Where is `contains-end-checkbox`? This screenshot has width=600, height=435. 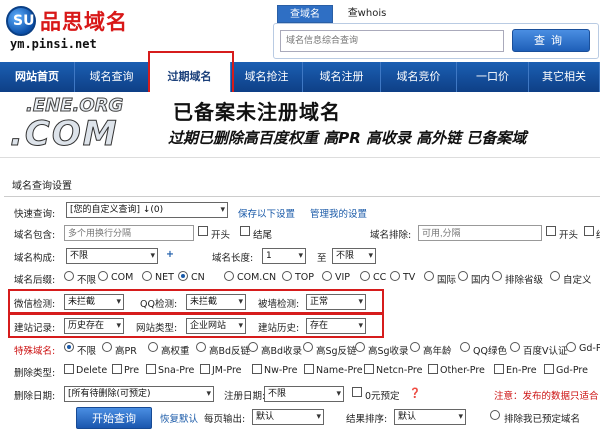 contains-end-checkbox is located at coordinates (245, 231).